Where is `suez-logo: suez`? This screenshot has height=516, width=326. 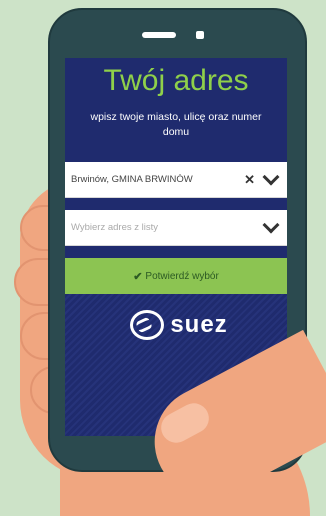
suez-logo: suez is located at coordinates (179, 325).